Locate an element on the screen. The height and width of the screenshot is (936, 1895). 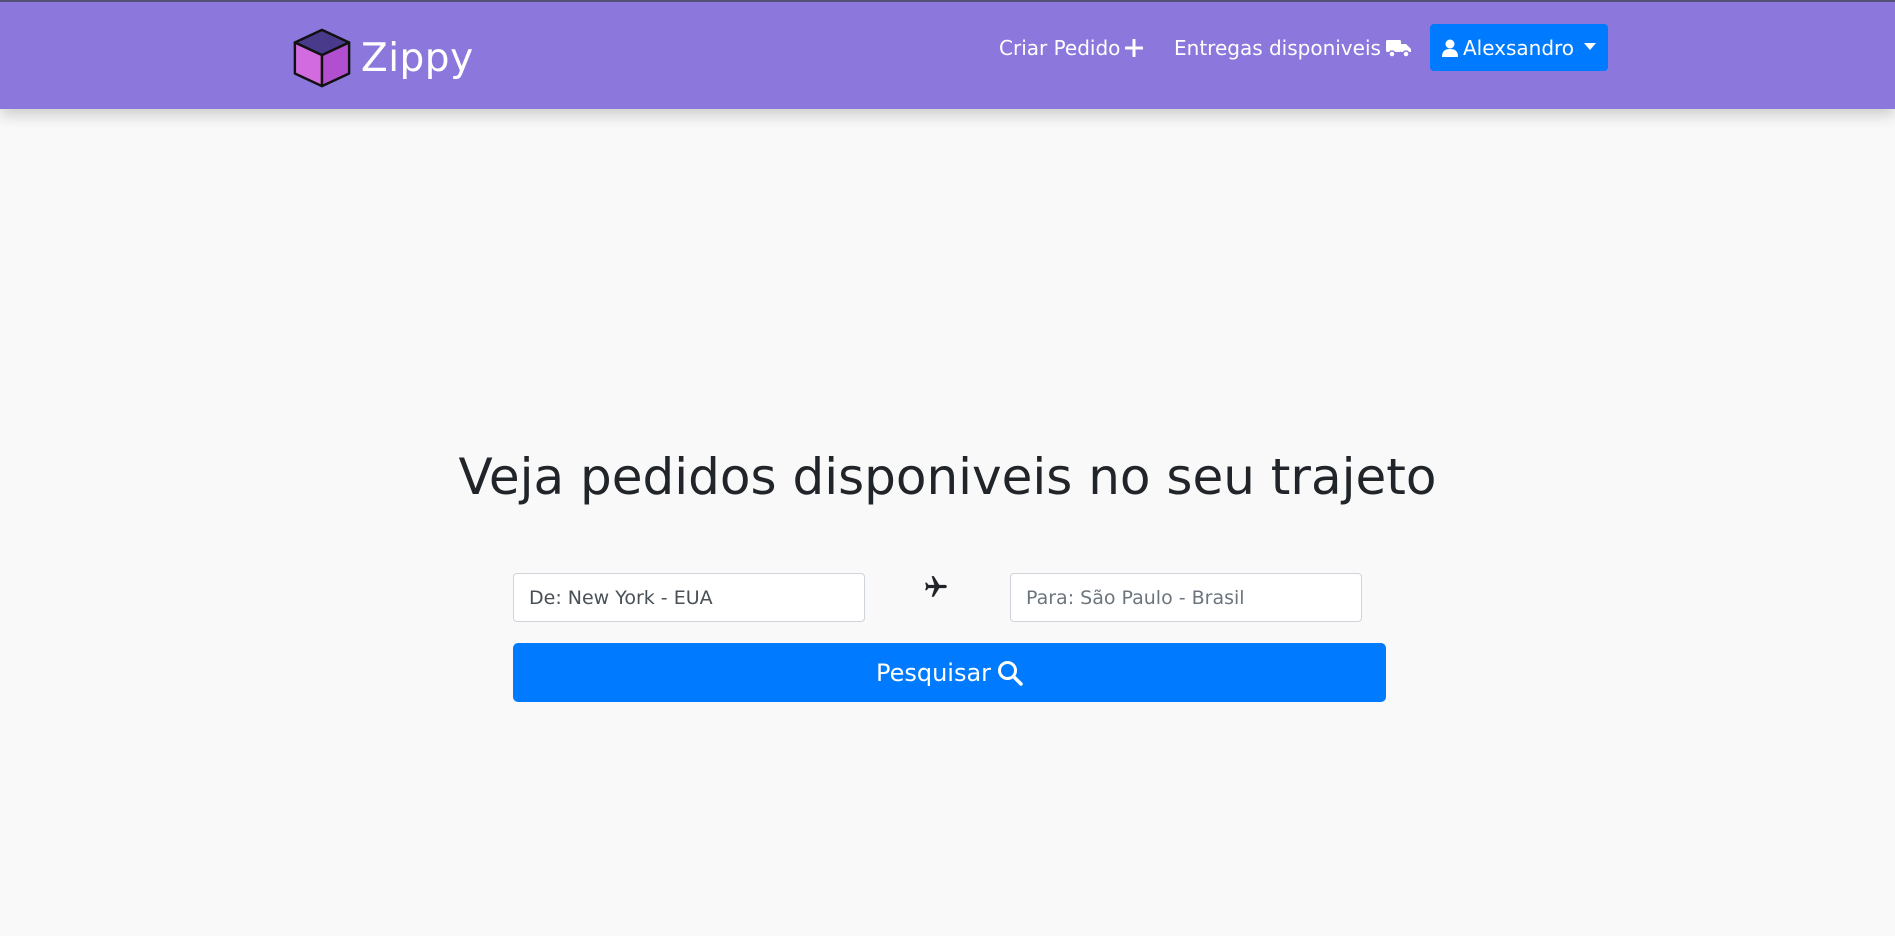
user-name: Alexsandro is located at coordinates (1518, 47).